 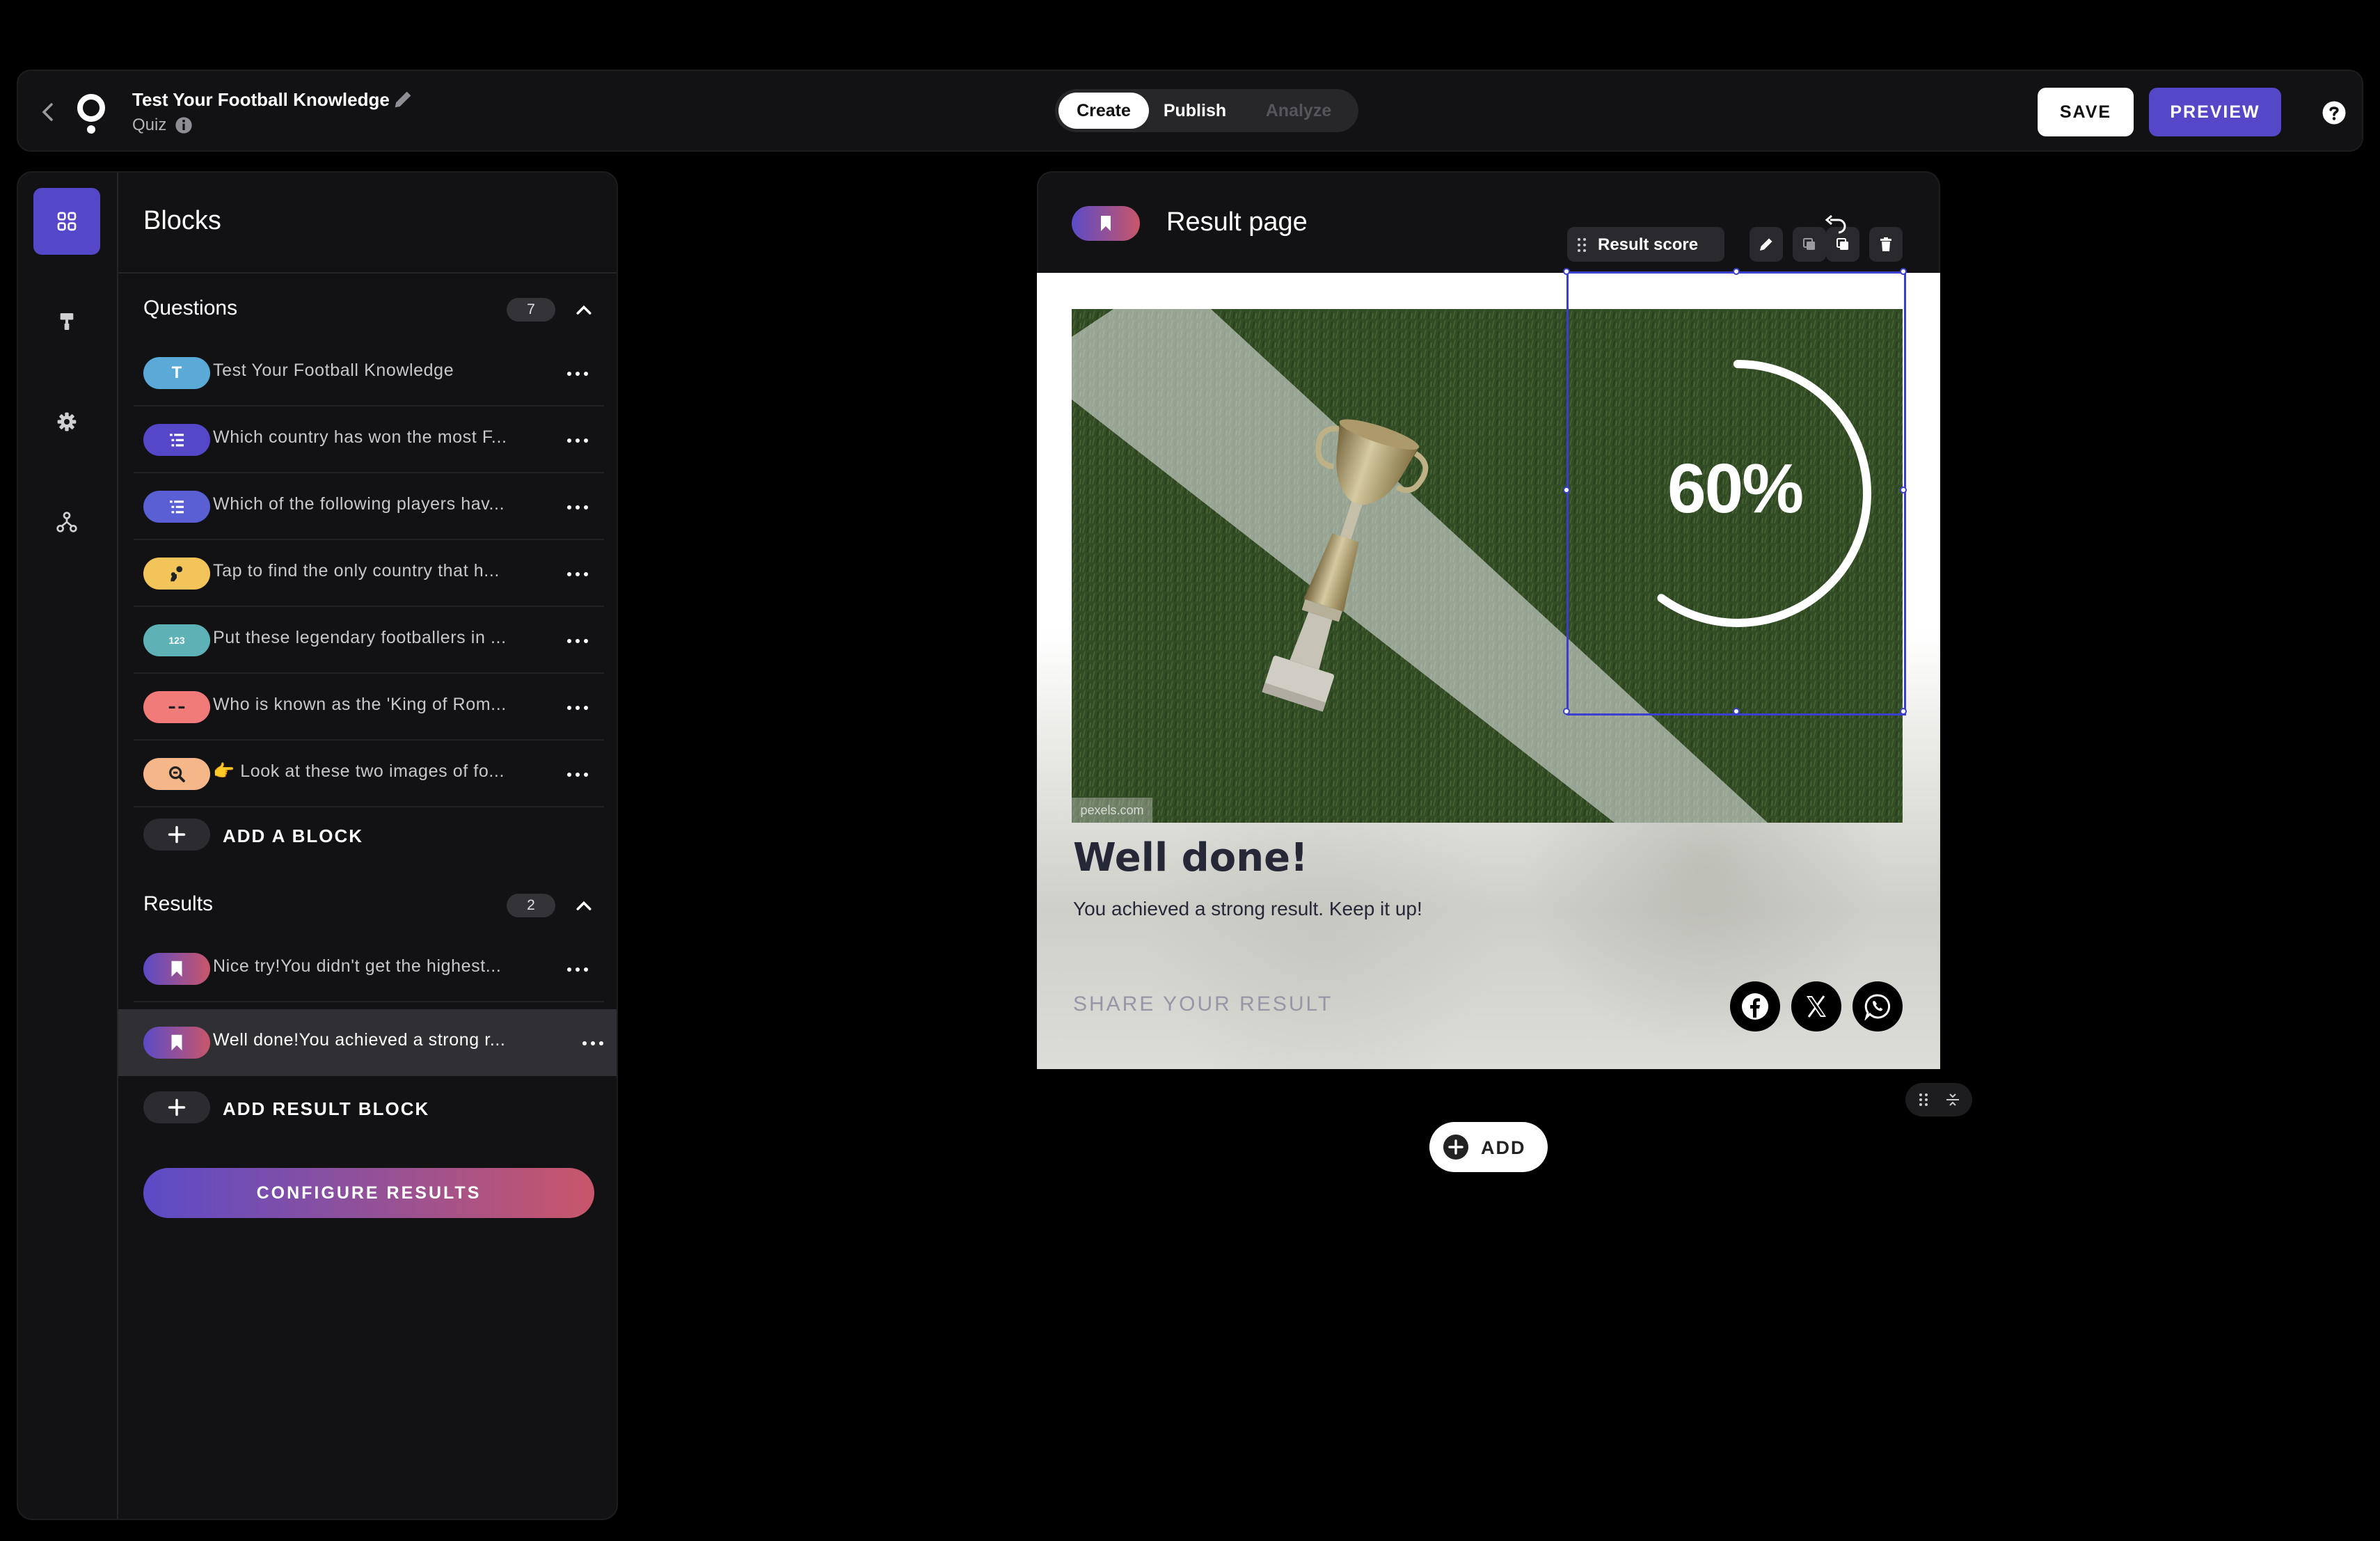 I want to click on results-section-header: Results 2, so click(x=369, y=905).